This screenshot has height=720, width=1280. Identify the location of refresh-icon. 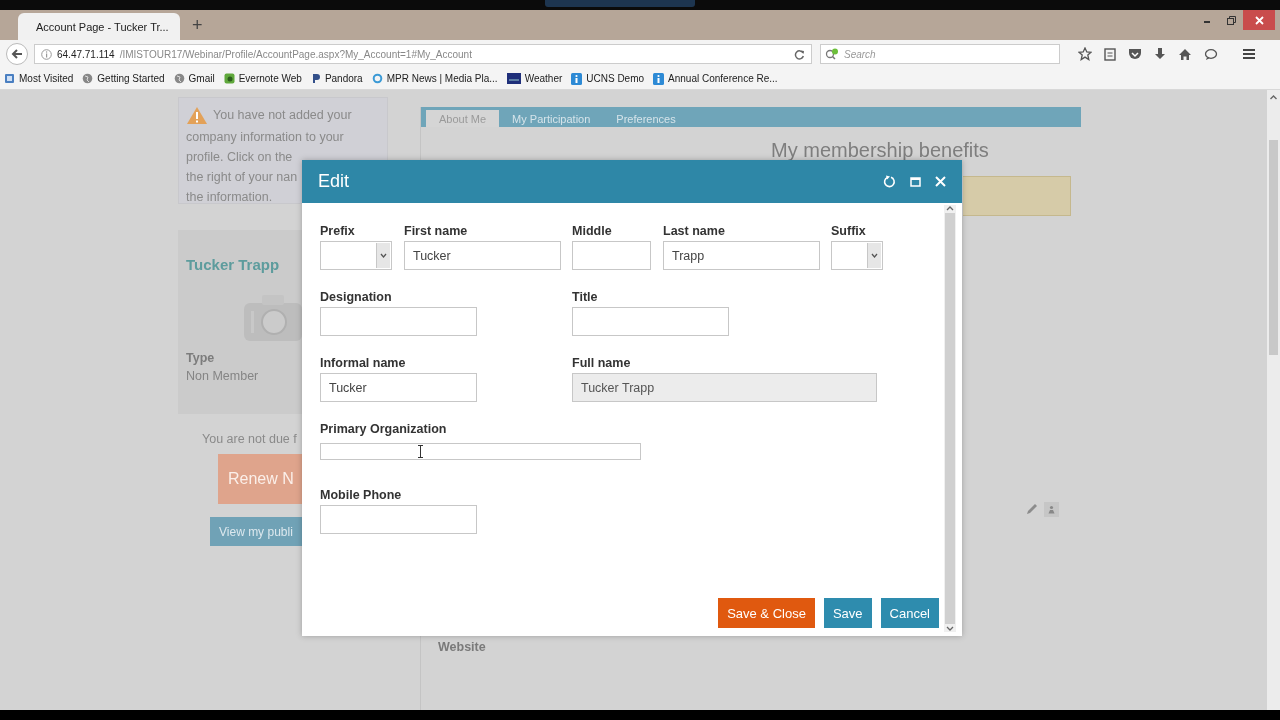
(889, 181).